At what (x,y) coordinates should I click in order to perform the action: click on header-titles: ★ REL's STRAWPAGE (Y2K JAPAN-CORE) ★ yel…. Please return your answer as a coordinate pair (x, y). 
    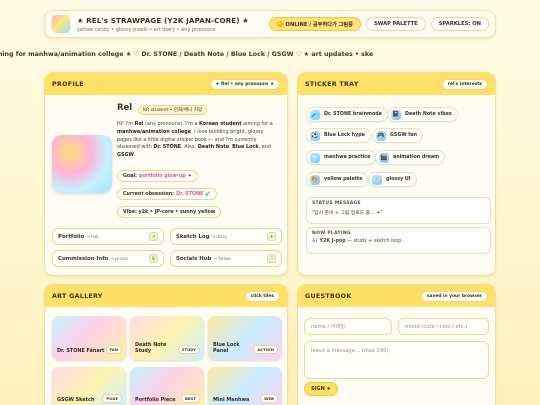
    Looking at the image, I should click on (170, 24).